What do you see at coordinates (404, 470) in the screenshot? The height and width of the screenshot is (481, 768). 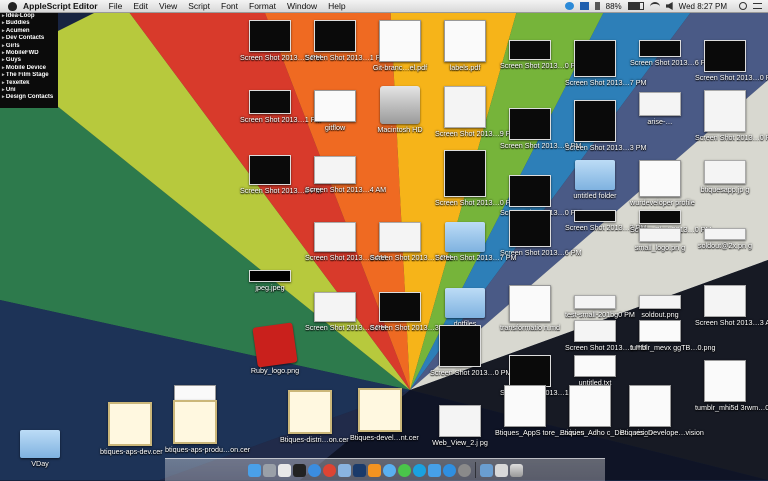 I see `messages-icon` at bounding box center [404, 470].